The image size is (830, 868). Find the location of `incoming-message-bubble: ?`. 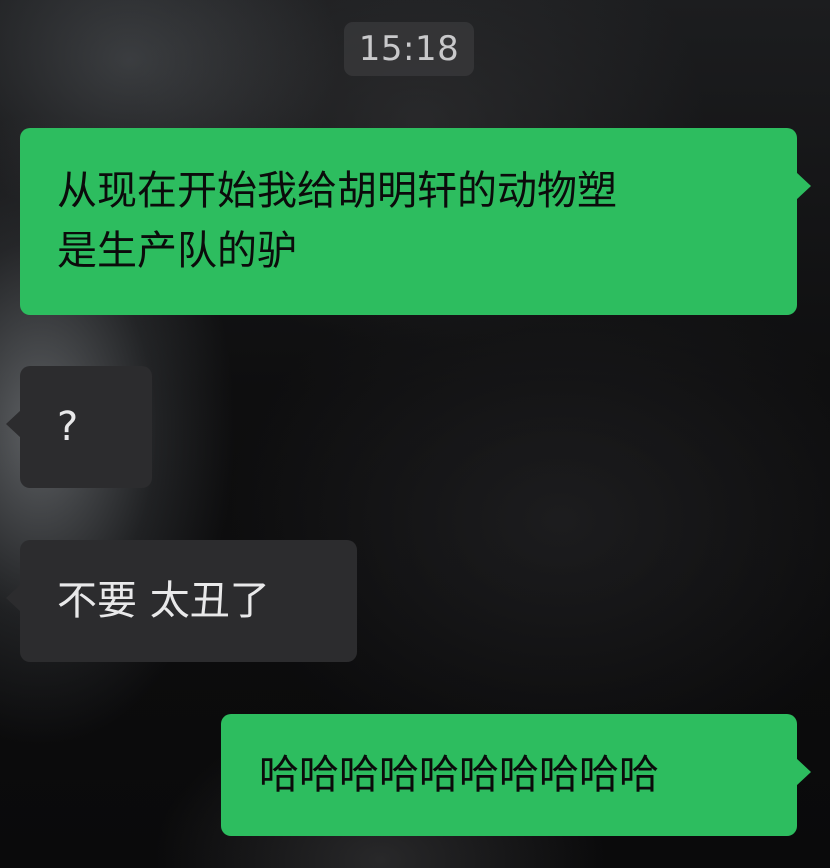

incoming-message-bubble: ? is located at coordinates (79, 427).